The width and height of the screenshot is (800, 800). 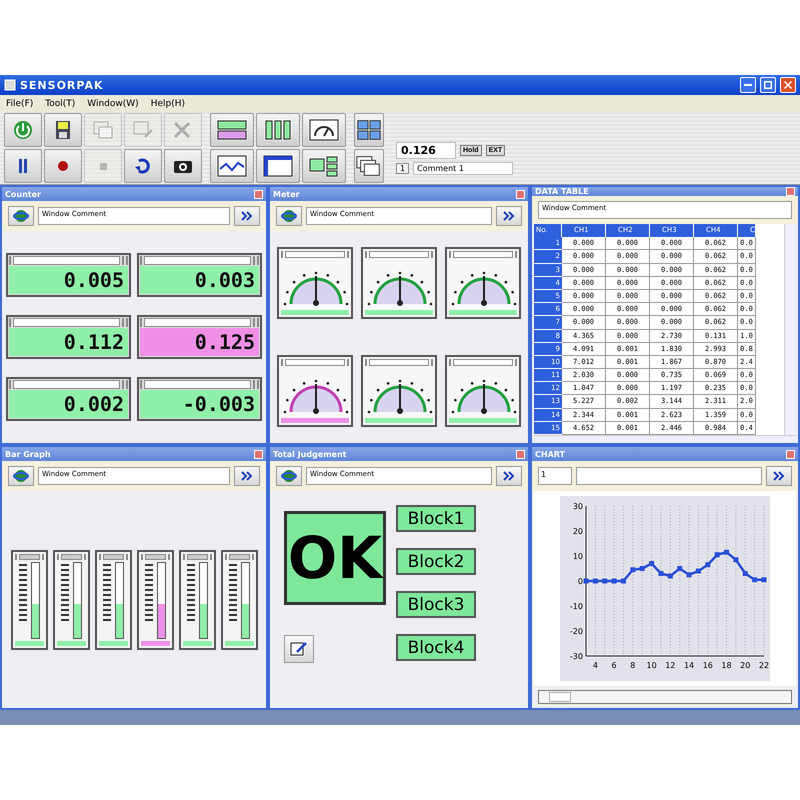 I want to click on x-tick-label: 12, so click(x=670, y=665).